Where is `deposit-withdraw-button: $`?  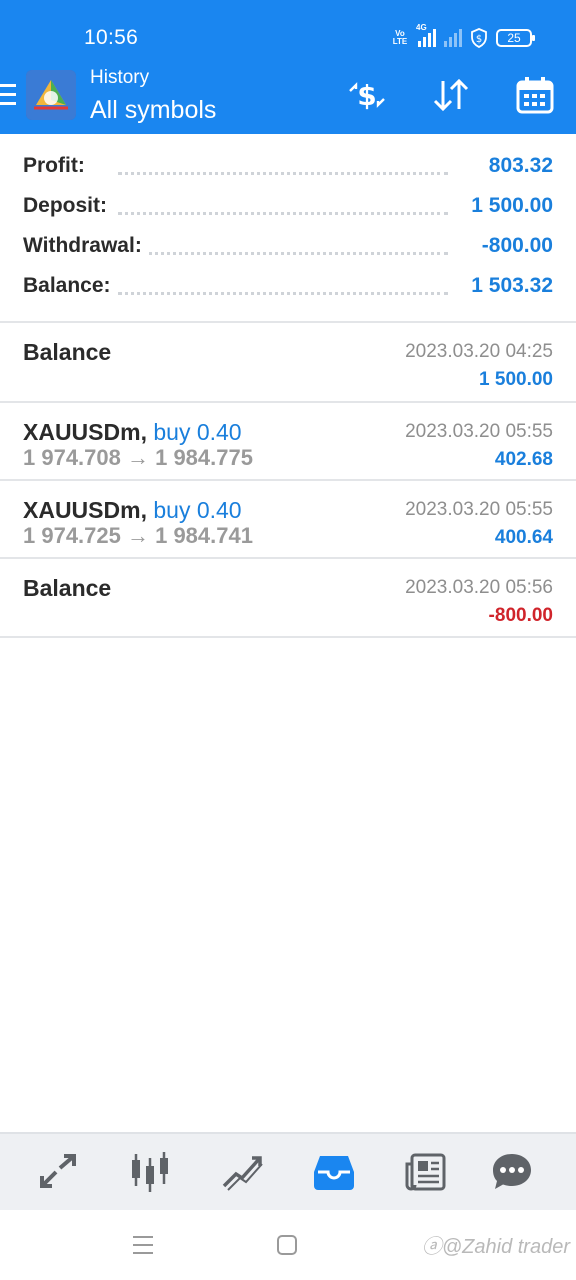
deposit-withdraw-button: $ is located at coordinates (367, 95).